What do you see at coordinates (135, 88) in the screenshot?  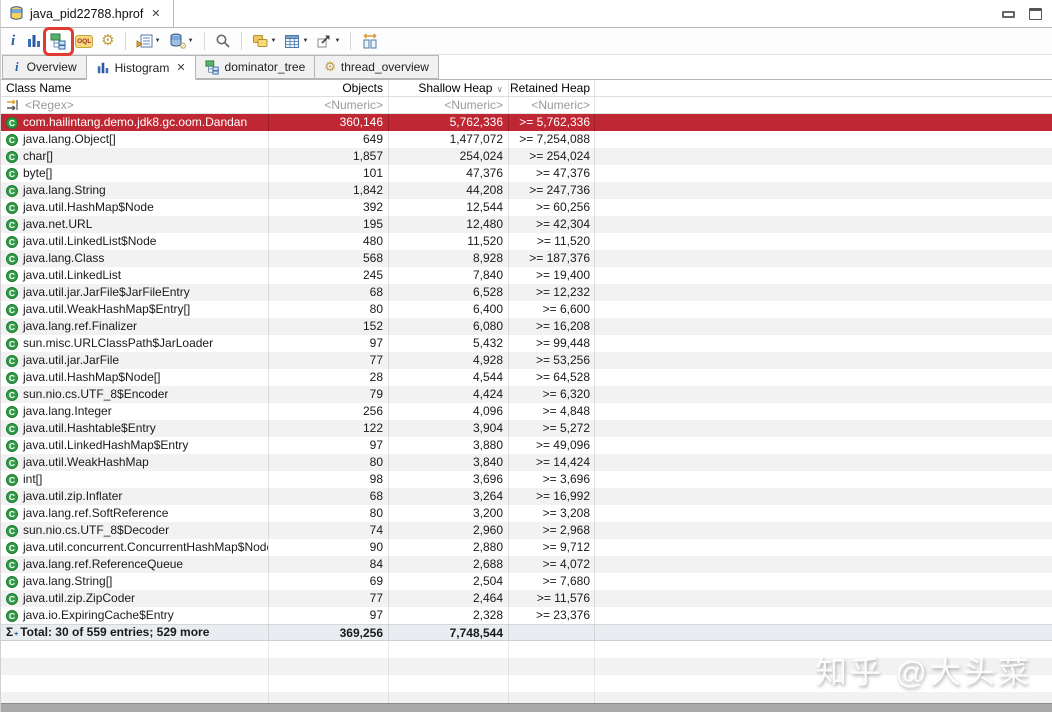 I see `col-header-class-name: Class Name` at bounding box center [135, 88].